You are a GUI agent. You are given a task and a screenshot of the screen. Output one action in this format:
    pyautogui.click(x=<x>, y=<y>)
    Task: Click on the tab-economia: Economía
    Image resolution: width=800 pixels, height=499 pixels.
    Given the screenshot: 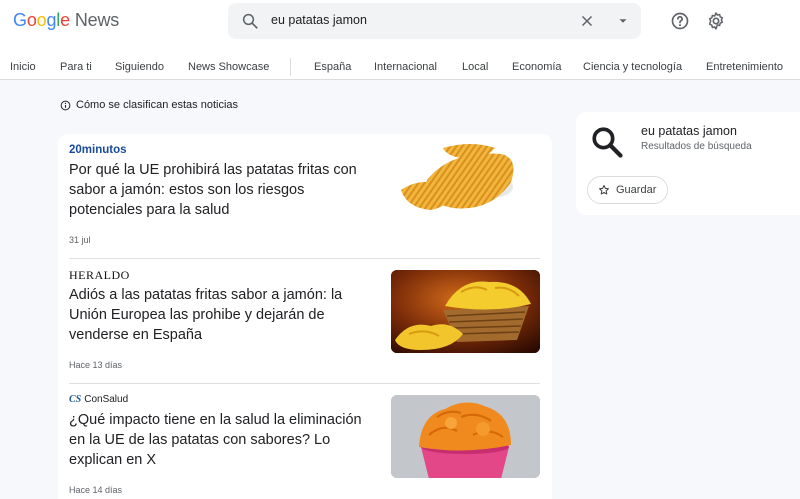 What is the action you would take?
    pyautogui.click(x=537, y=67)
    